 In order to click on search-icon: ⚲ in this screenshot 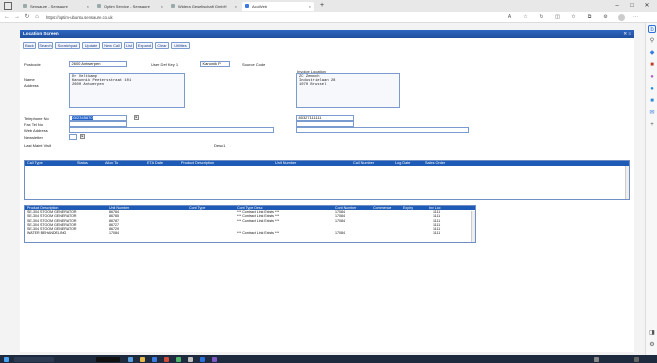, I will do `click(652, 41)`.